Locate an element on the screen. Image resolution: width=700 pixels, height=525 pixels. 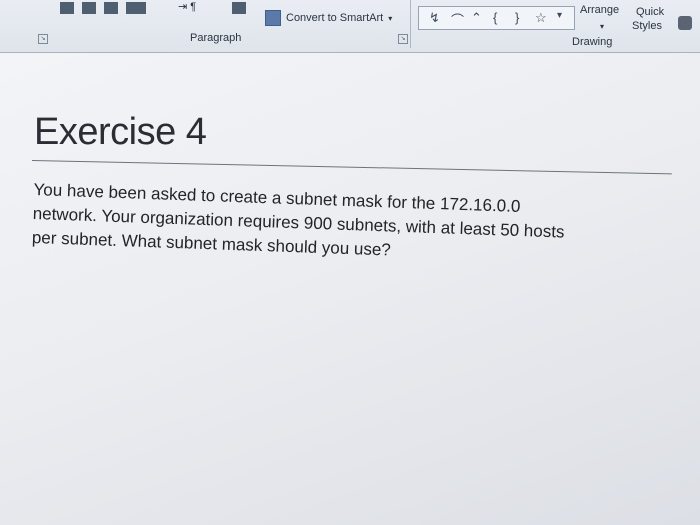
gallery-more-icon: ▾ is located at coordinates (559, 15).